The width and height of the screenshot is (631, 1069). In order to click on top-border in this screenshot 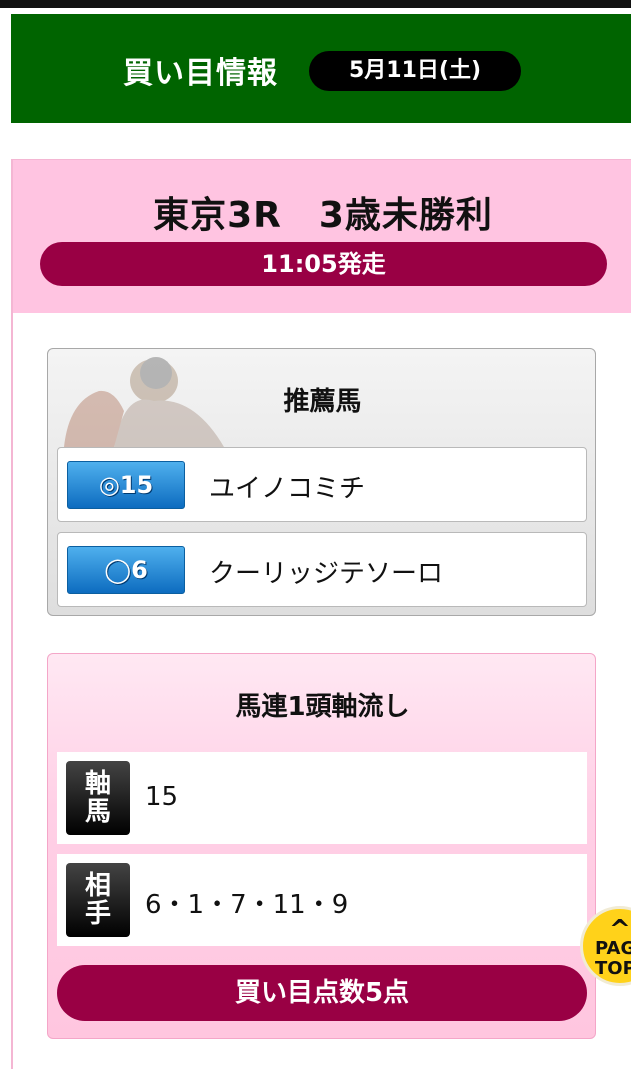, I will do `click(315, 4)`.